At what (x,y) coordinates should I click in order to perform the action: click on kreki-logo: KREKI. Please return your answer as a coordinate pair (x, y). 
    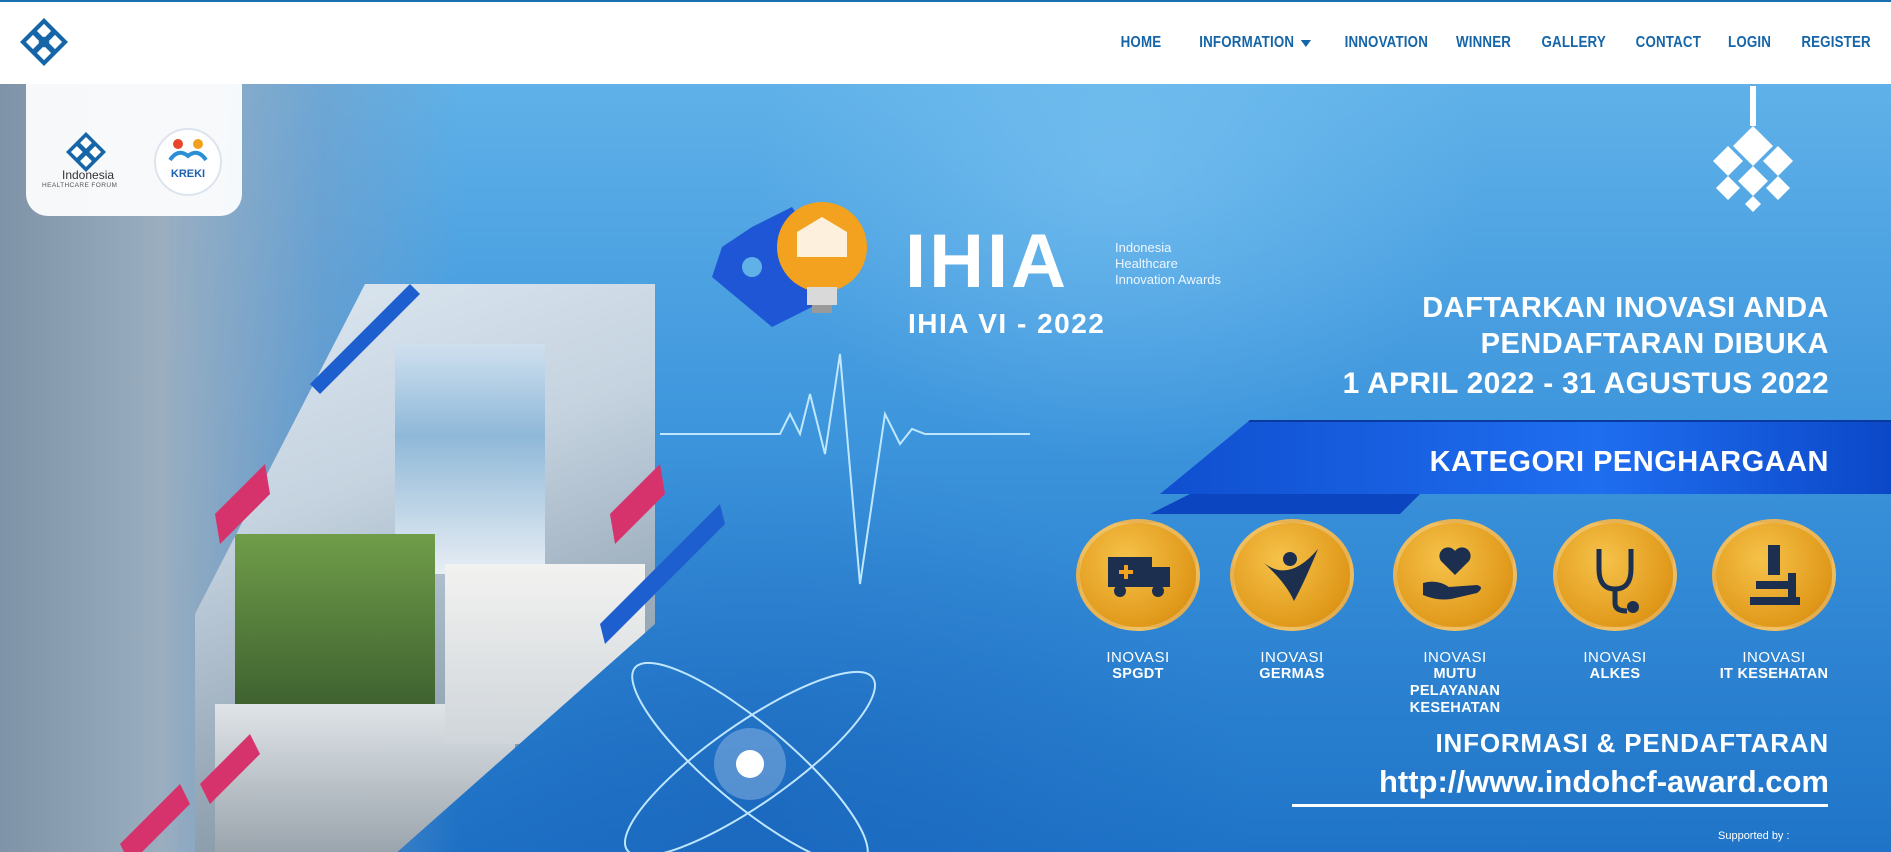
    Looking at the image, I should click on (188, 162).